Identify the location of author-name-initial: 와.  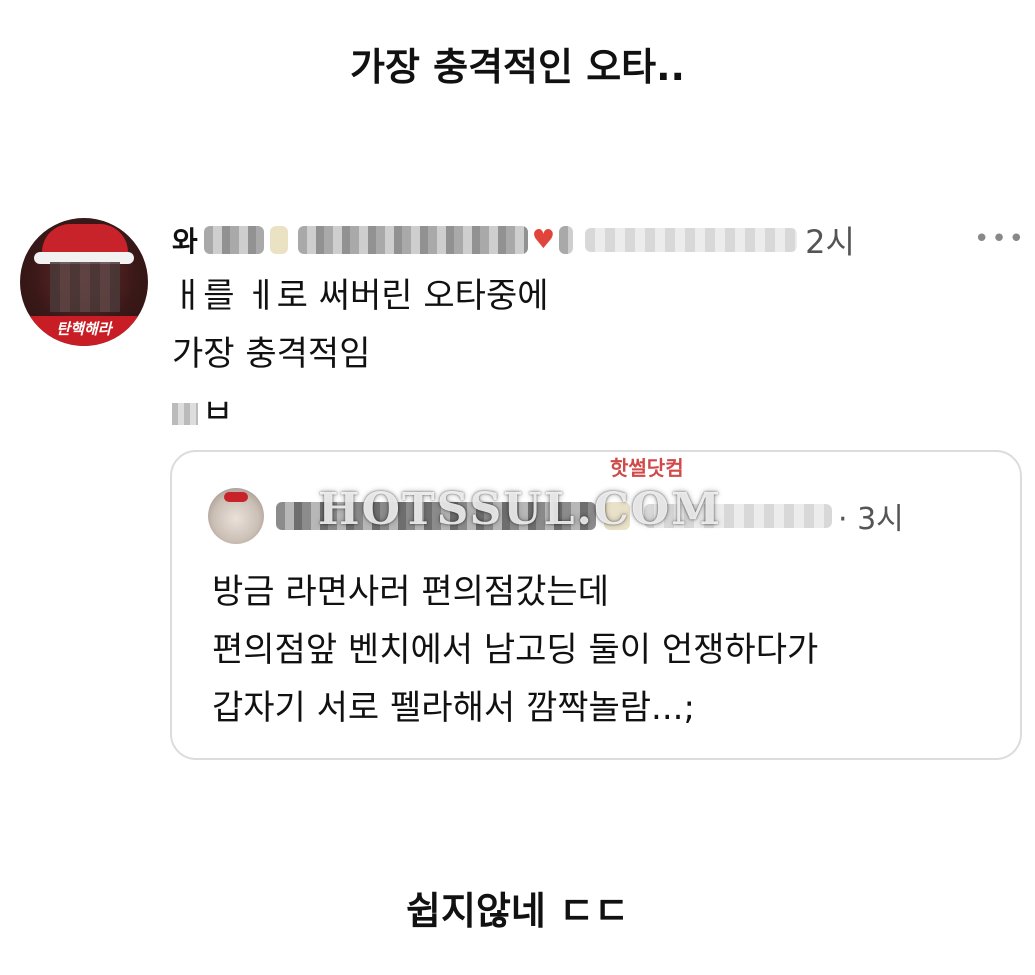
(185, 240).